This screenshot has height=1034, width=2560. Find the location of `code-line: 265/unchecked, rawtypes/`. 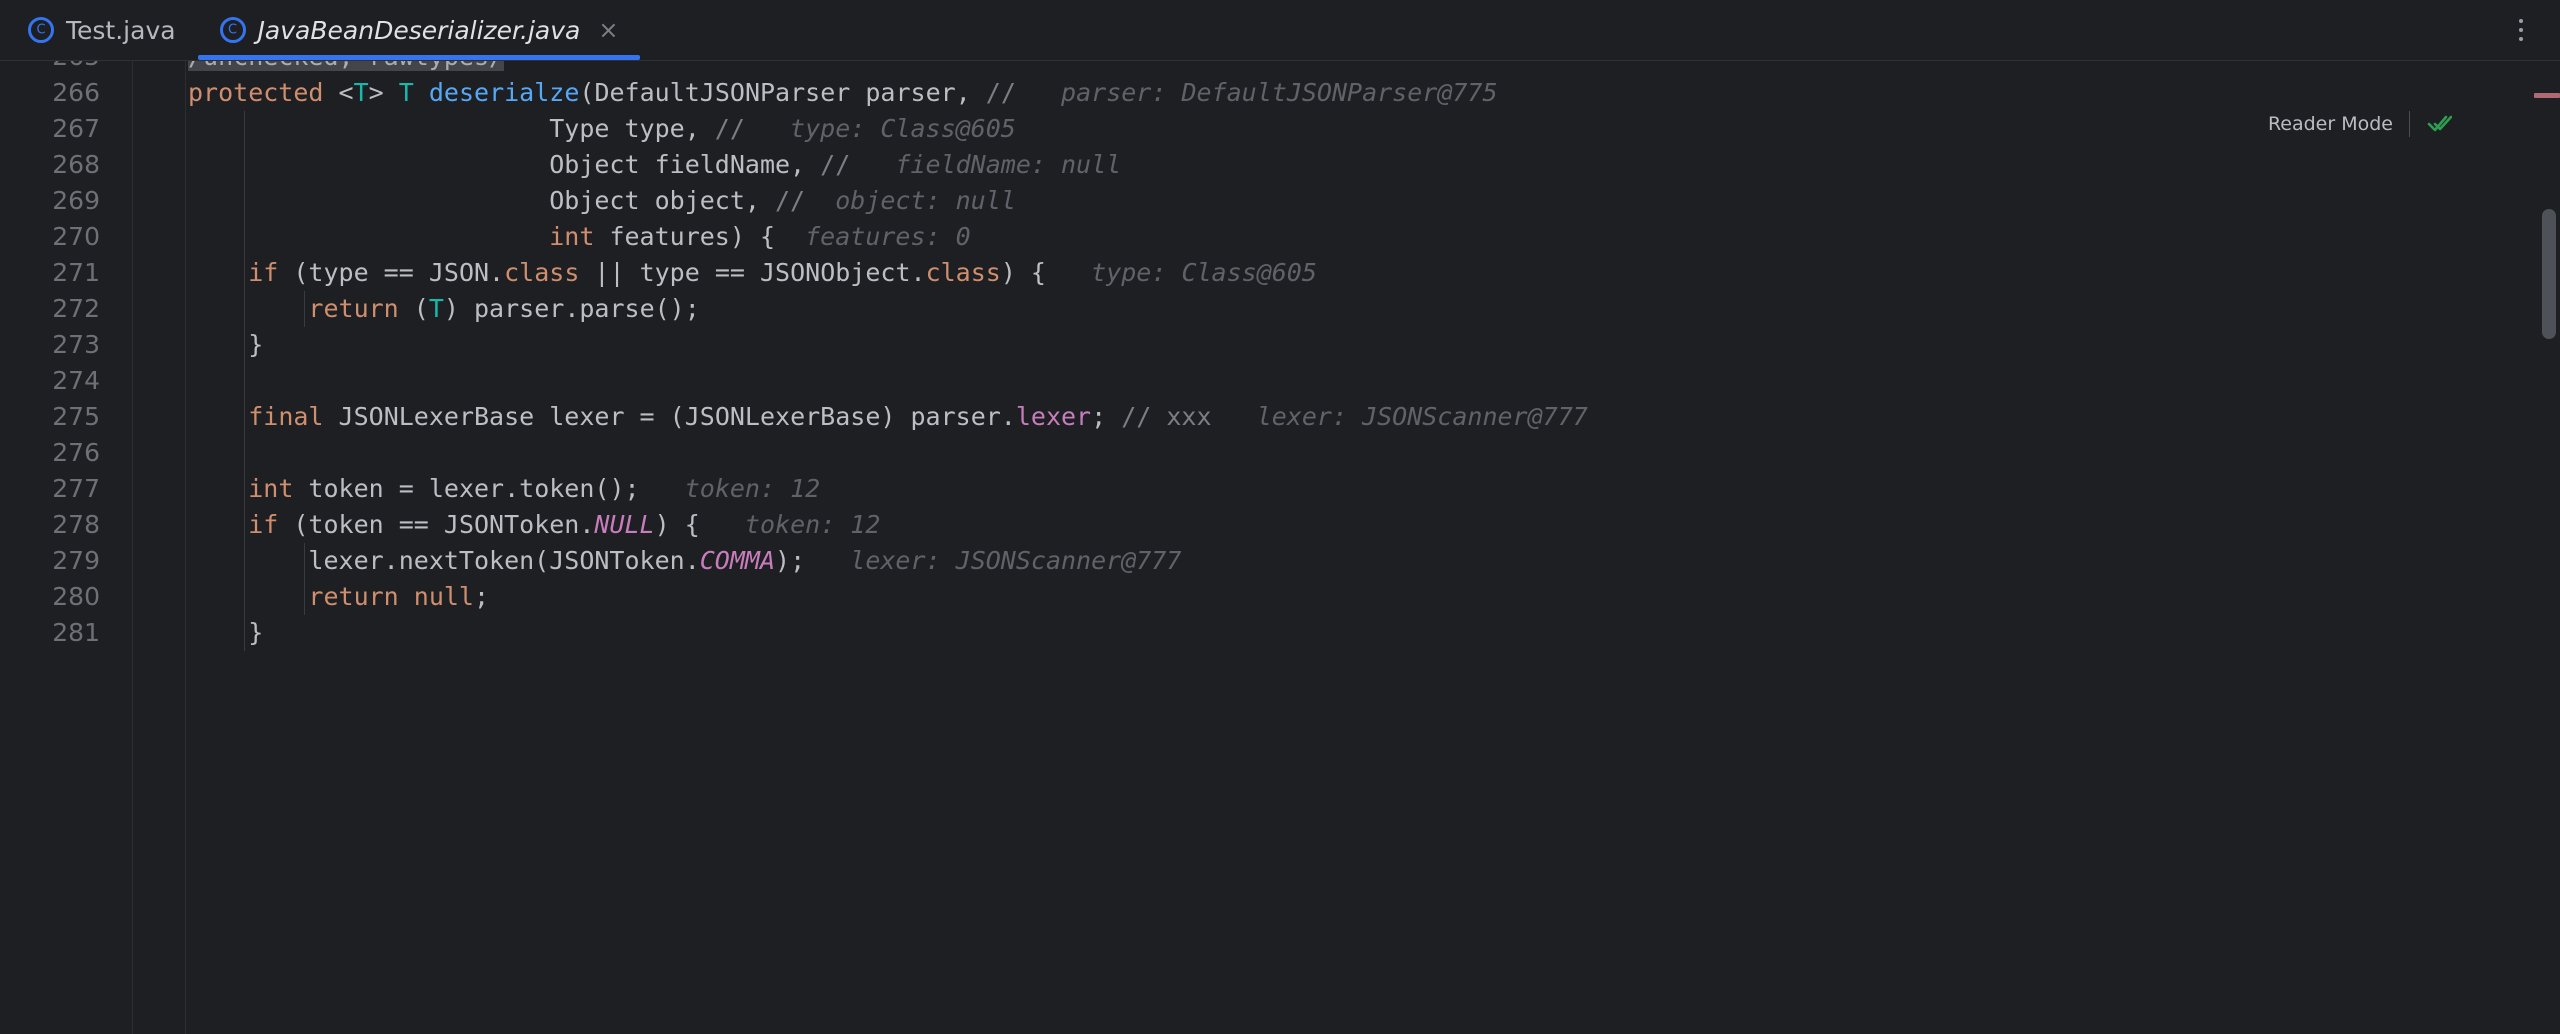

code-line: 265/unchecked, rawtypes/ is located at coordinates (1280, 68).